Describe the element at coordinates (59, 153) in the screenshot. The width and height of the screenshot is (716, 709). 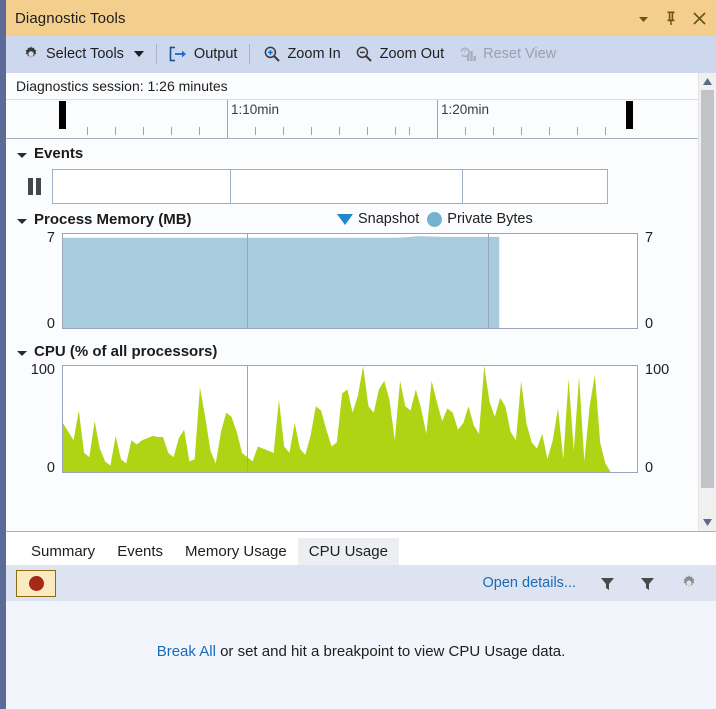
I see `events-title: Events` at that location.